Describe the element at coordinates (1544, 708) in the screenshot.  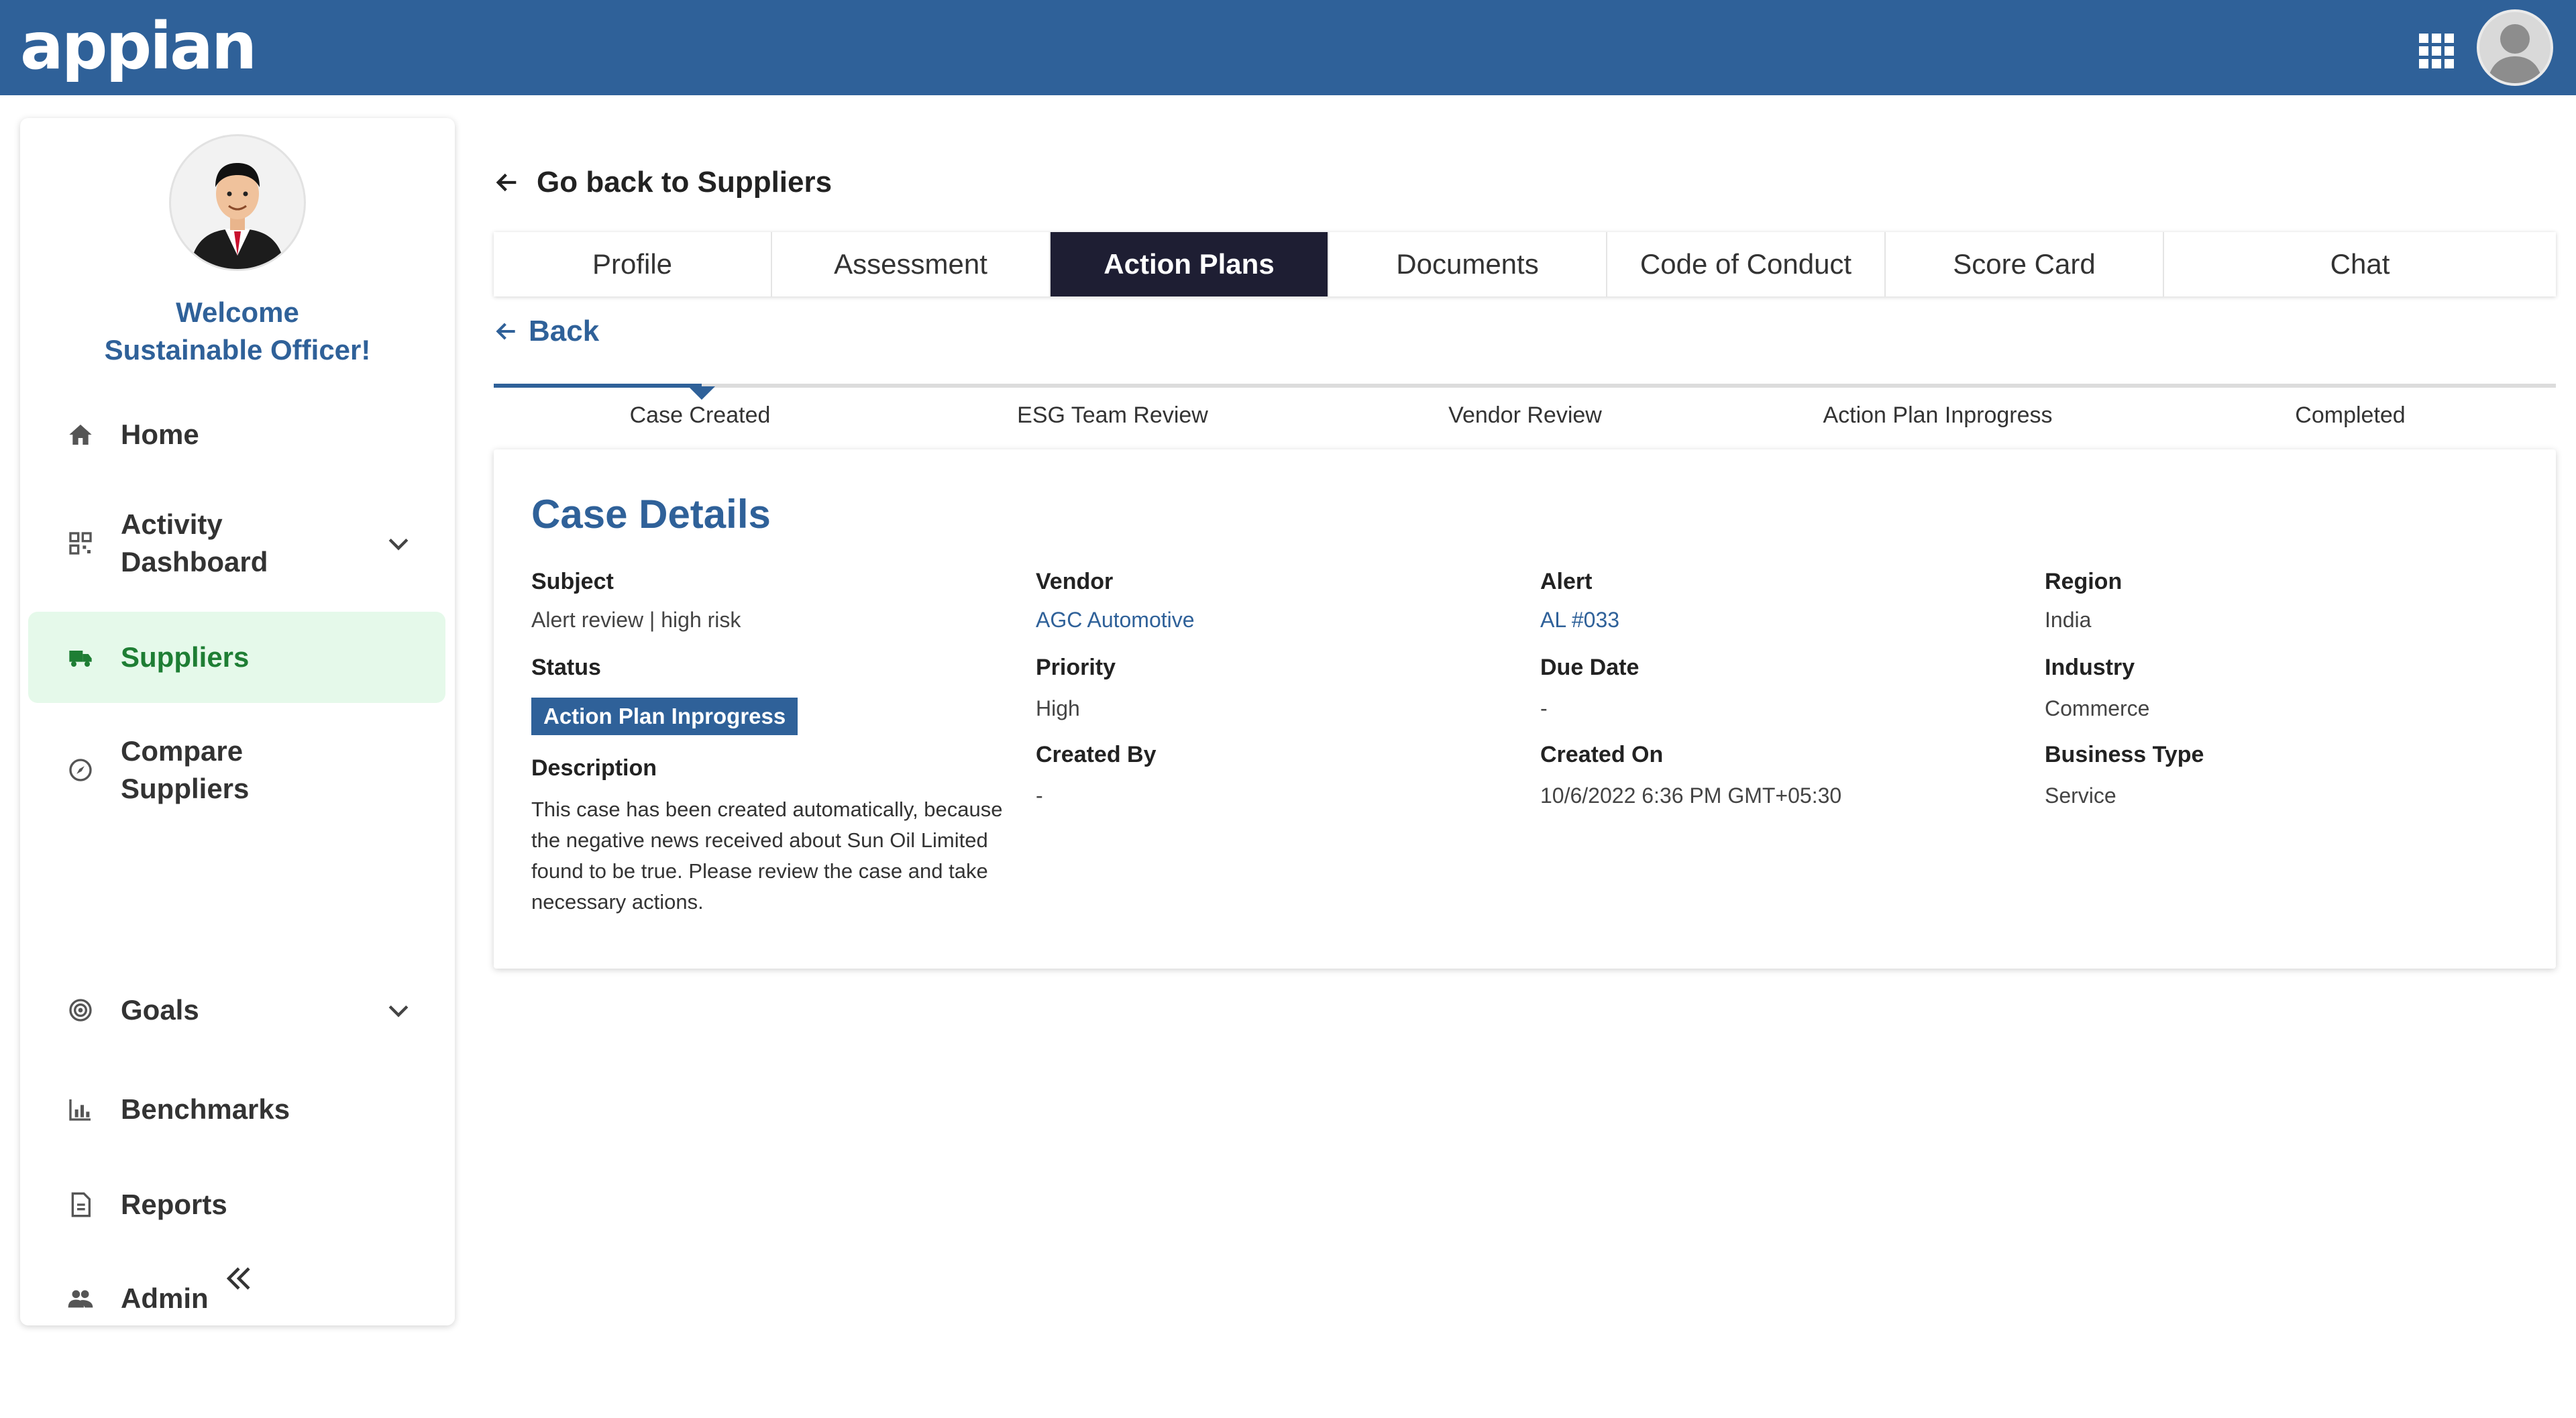
I see `due-date-value: -` at that location.